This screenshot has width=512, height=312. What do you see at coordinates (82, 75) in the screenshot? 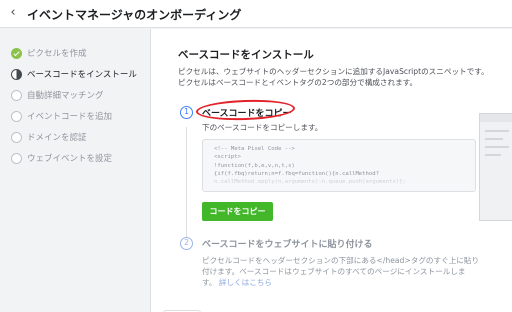
I see `sidebar-item-label: ベースコードをインストール` at bounding box center [82, 75].